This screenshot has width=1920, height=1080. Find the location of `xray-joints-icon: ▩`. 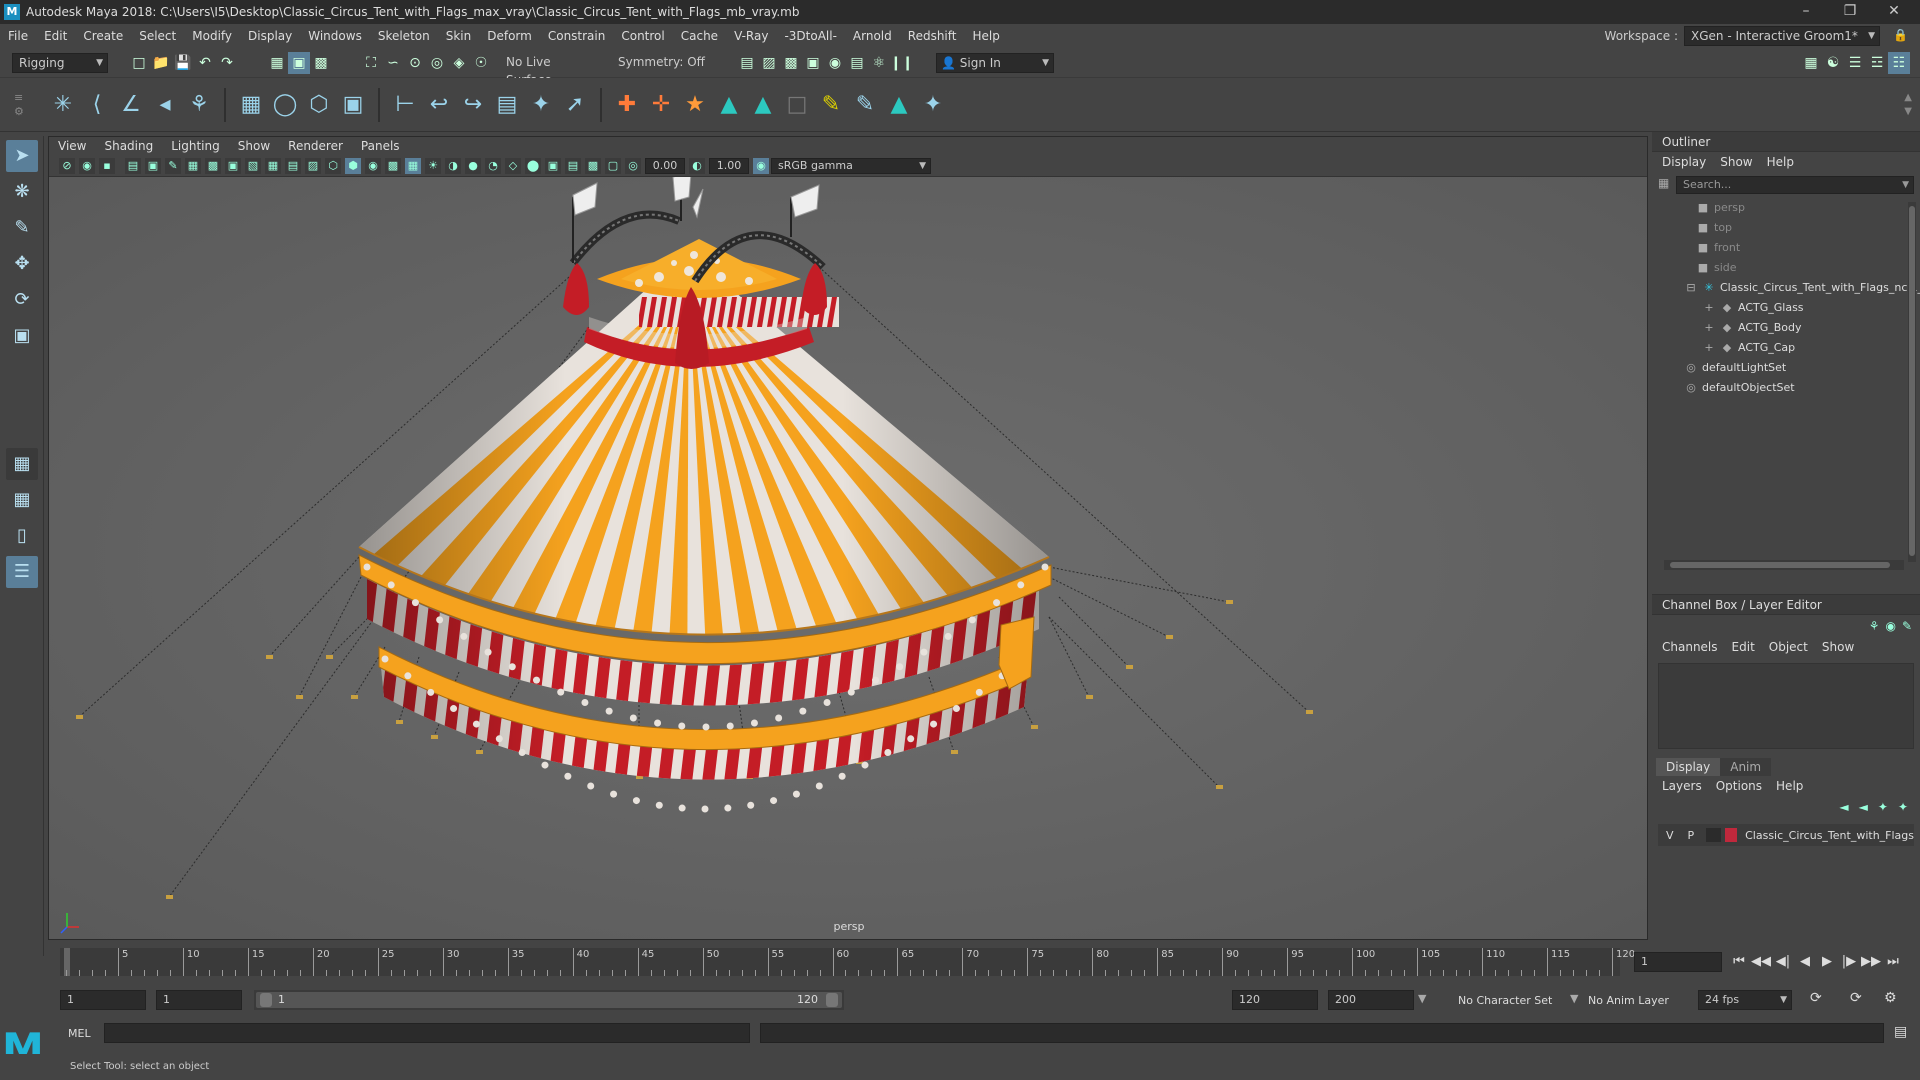

xray-joints-icon: ▩ is located at coordinates (593, 165).